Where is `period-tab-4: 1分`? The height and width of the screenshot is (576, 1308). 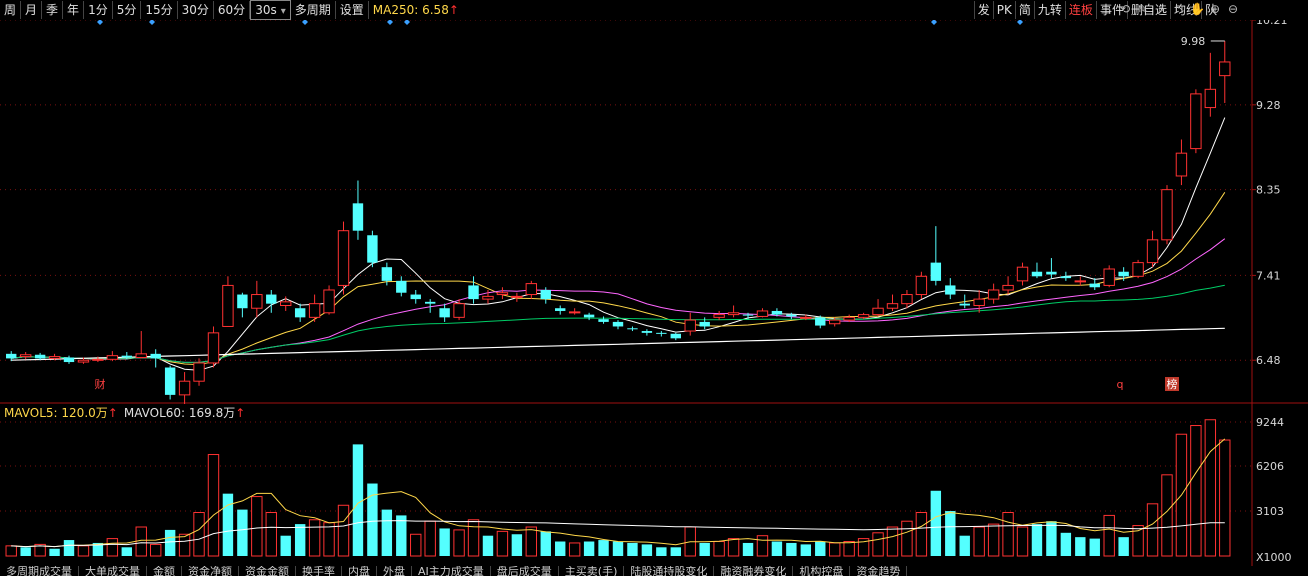 period-tab-4: 1分 is located at coordinates (98, 10).